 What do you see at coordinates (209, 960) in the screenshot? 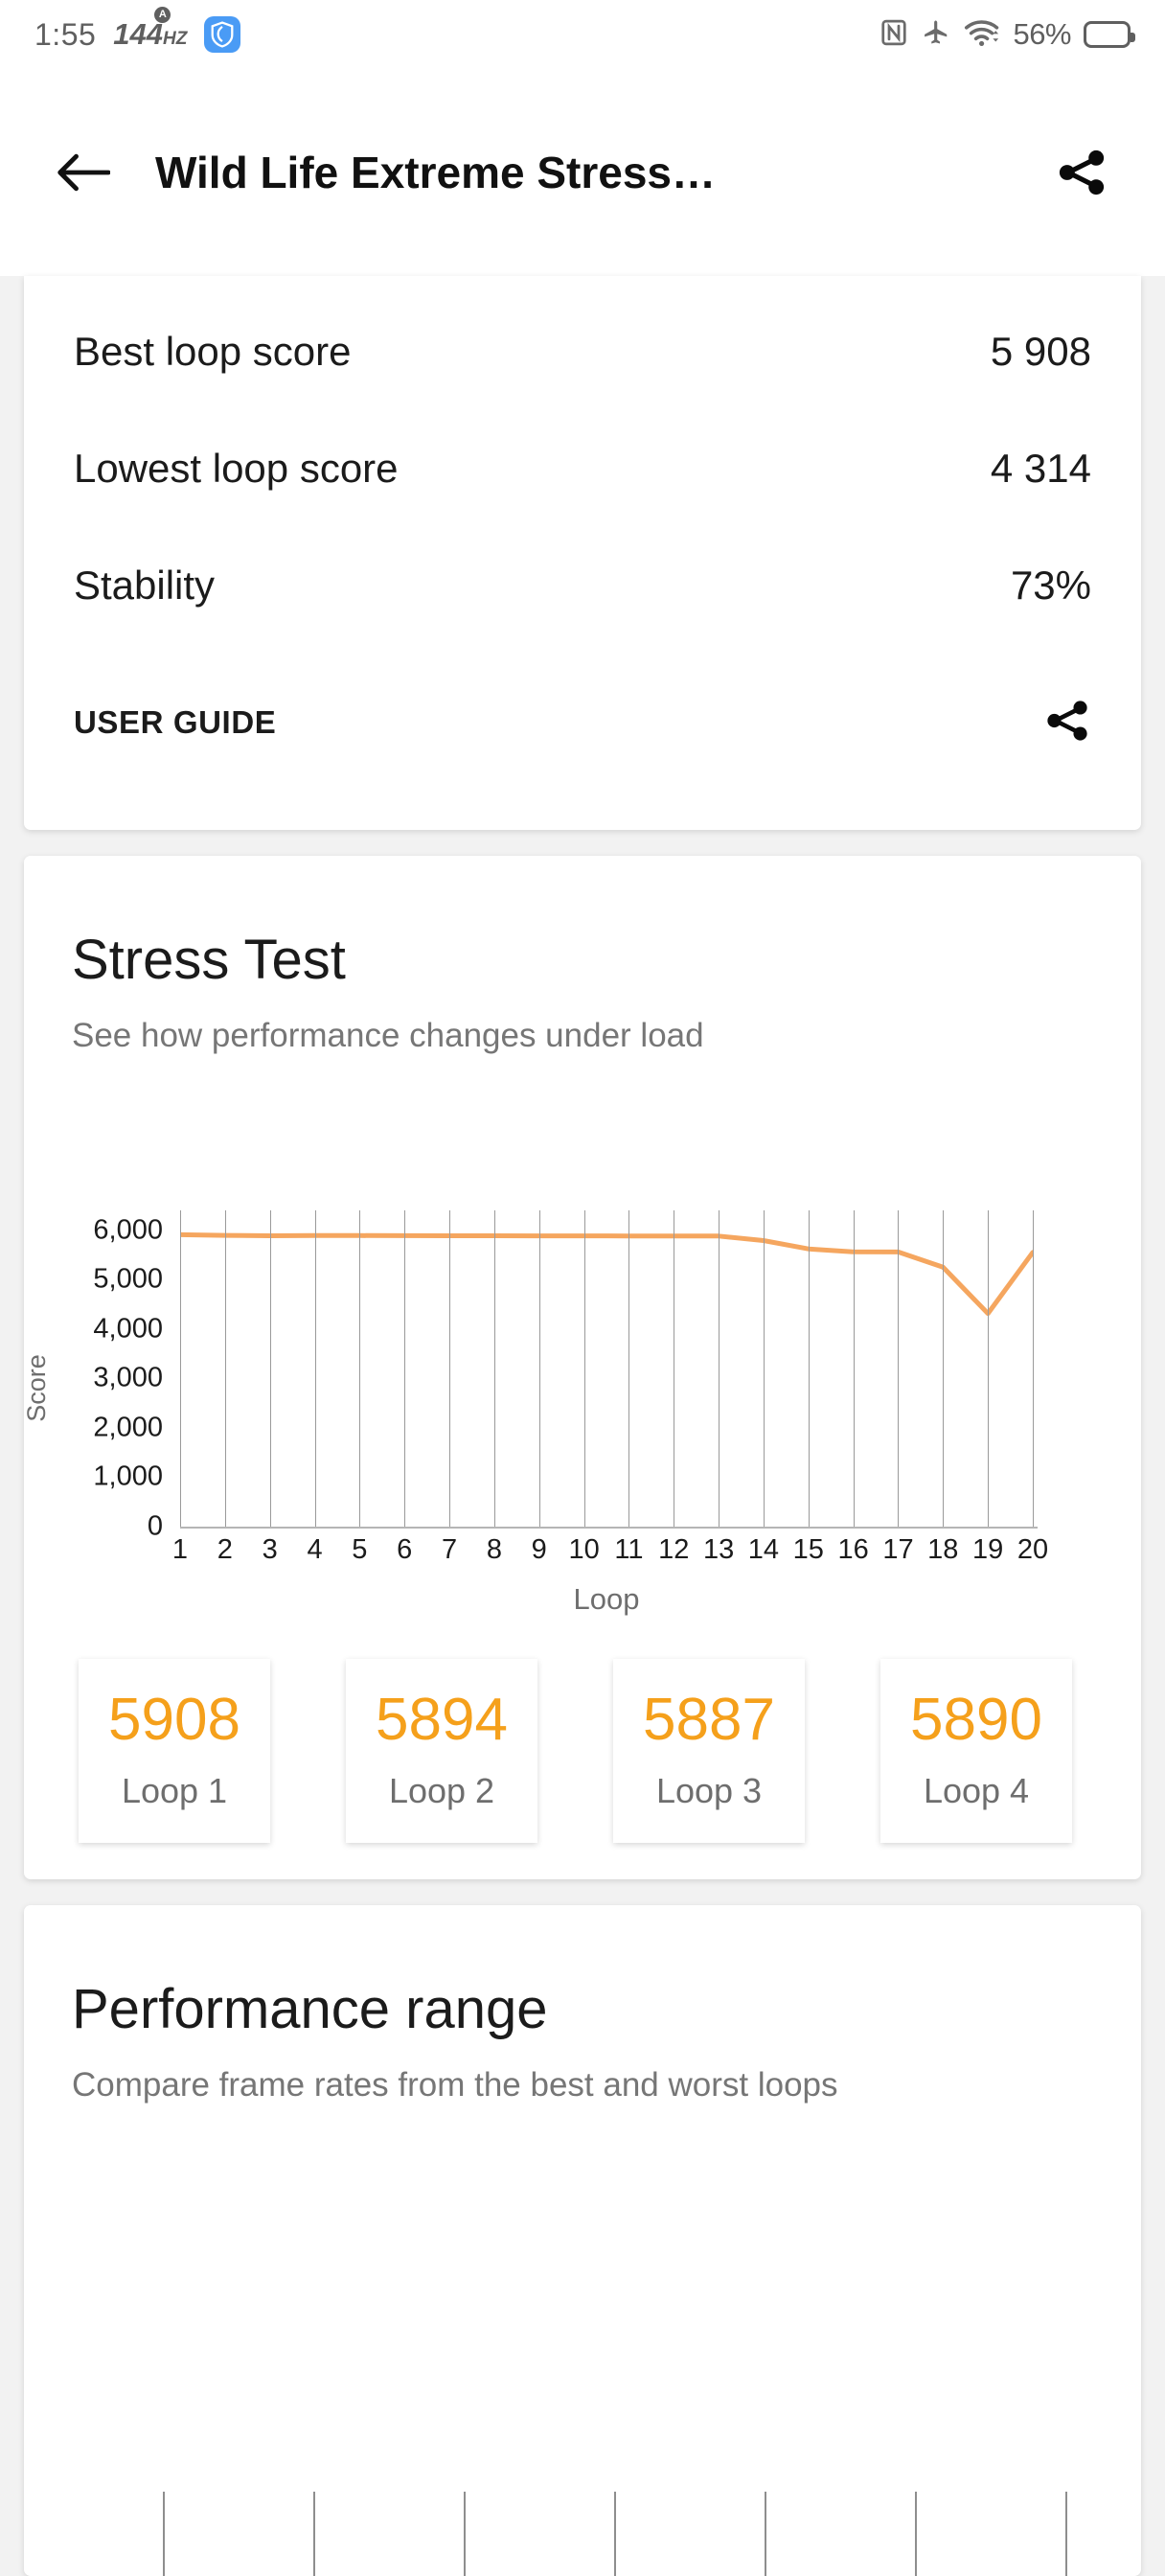
I see `stress-test-title: Stress Test` at bounding box center [209, 960].